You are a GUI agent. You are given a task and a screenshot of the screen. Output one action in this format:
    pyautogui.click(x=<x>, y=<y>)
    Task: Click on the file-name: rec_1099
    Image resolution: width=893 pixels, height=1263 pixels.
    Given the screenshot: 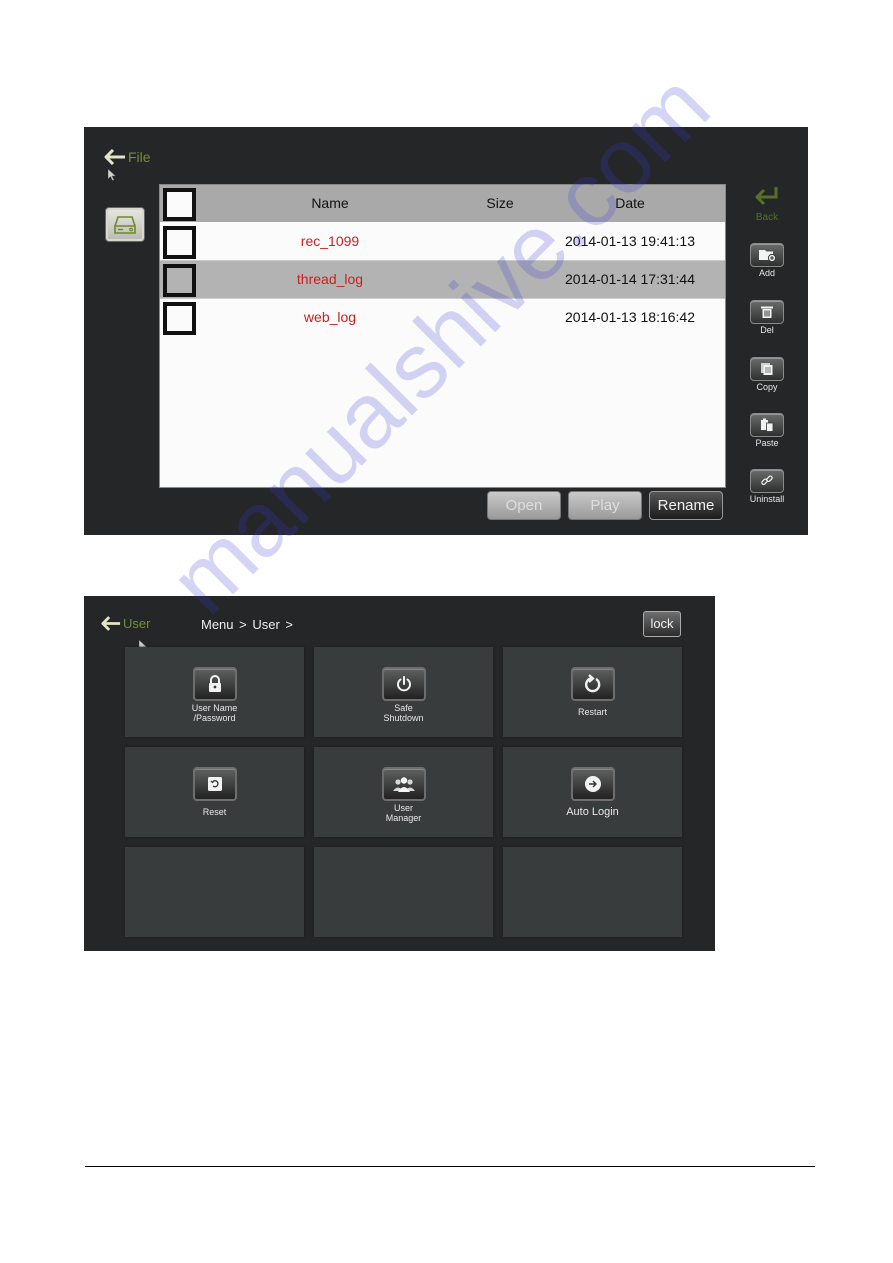 What is the action you would take?
    pyautogui.click(x=330, y=241)
    